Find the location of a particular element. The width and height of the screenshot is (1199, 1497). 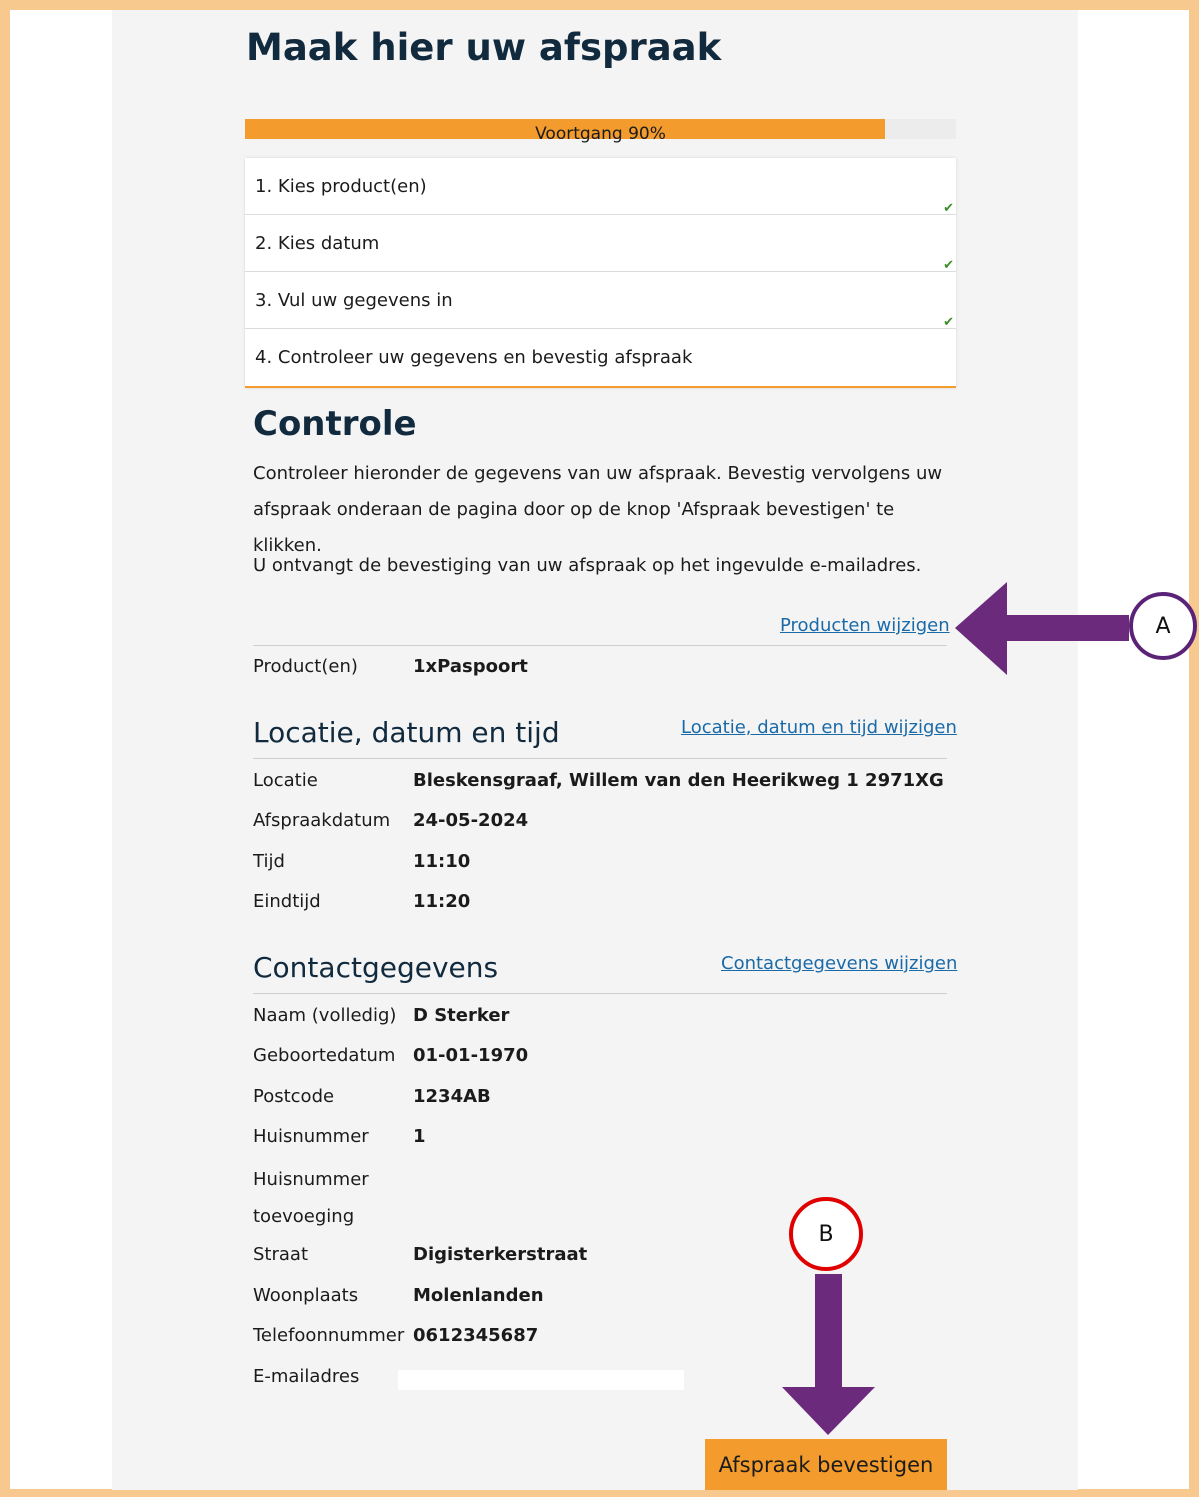

endtime-label: Eindtijd is located at coordinates (287, 901).